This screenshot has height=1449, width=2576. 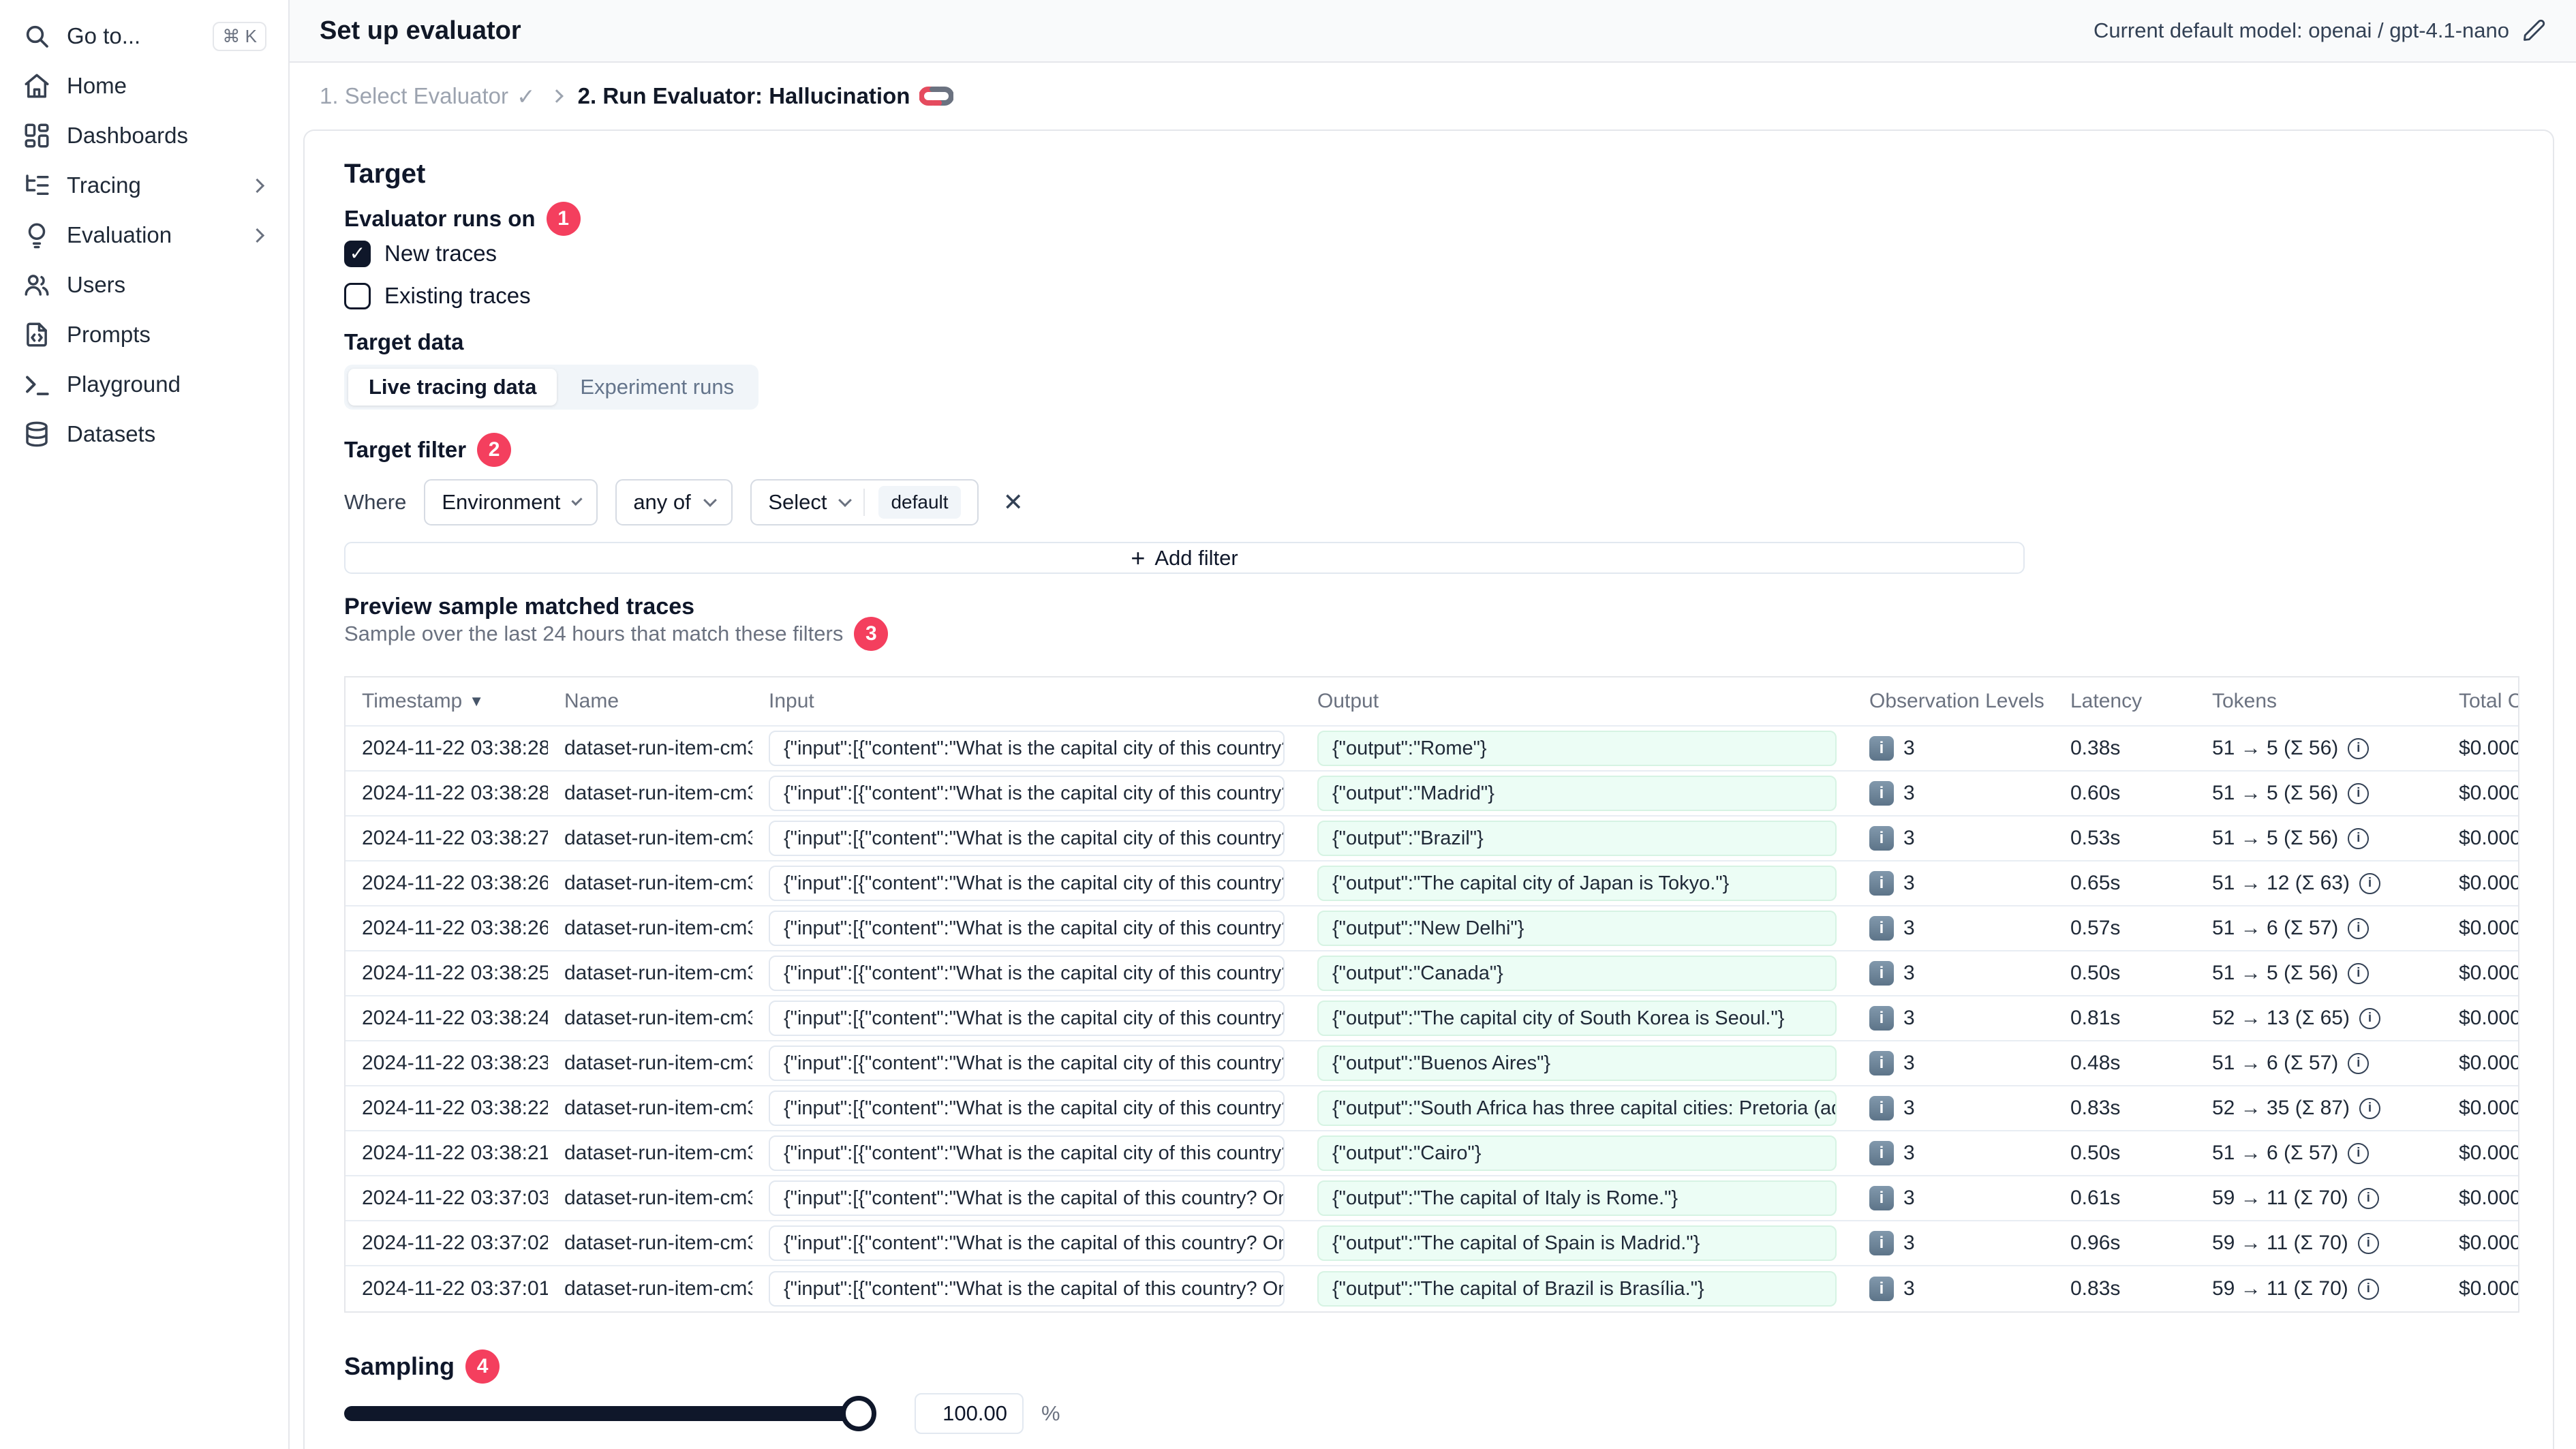 What do you see at coordinates (2319, 1198) in the screenshot?
I see `tokens-cell: 59 → 11 (Σ 70) i` at bounding box center [2319, 1198].